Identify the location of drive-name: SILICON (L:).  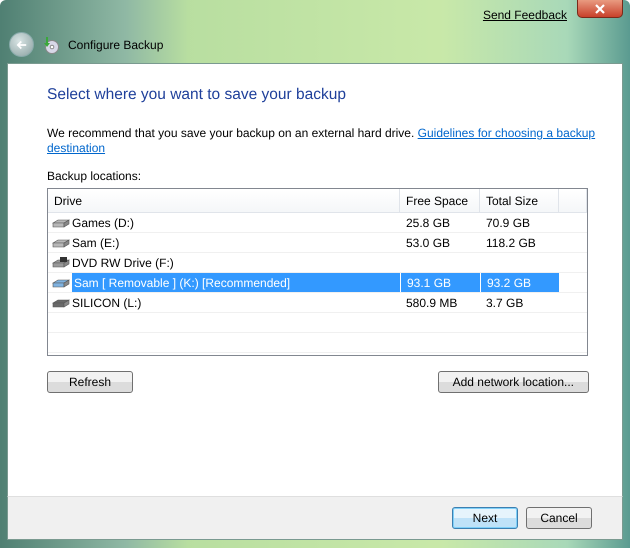
(107, 303).